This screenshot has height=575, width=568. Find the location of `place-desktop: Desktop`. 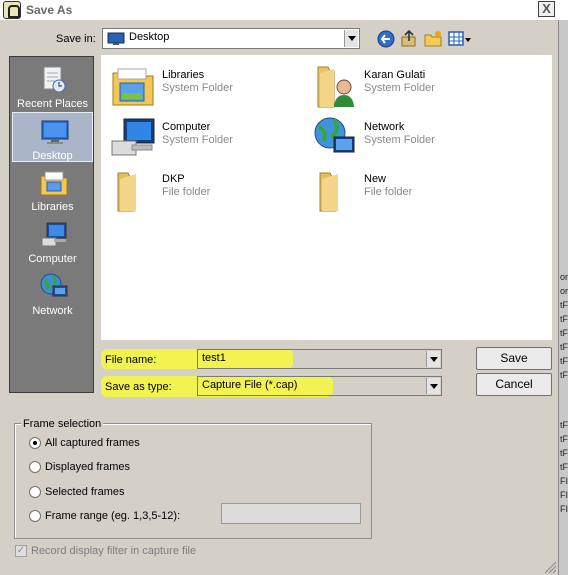

place-desktop: Desktop is located at coordinates (52, 137).